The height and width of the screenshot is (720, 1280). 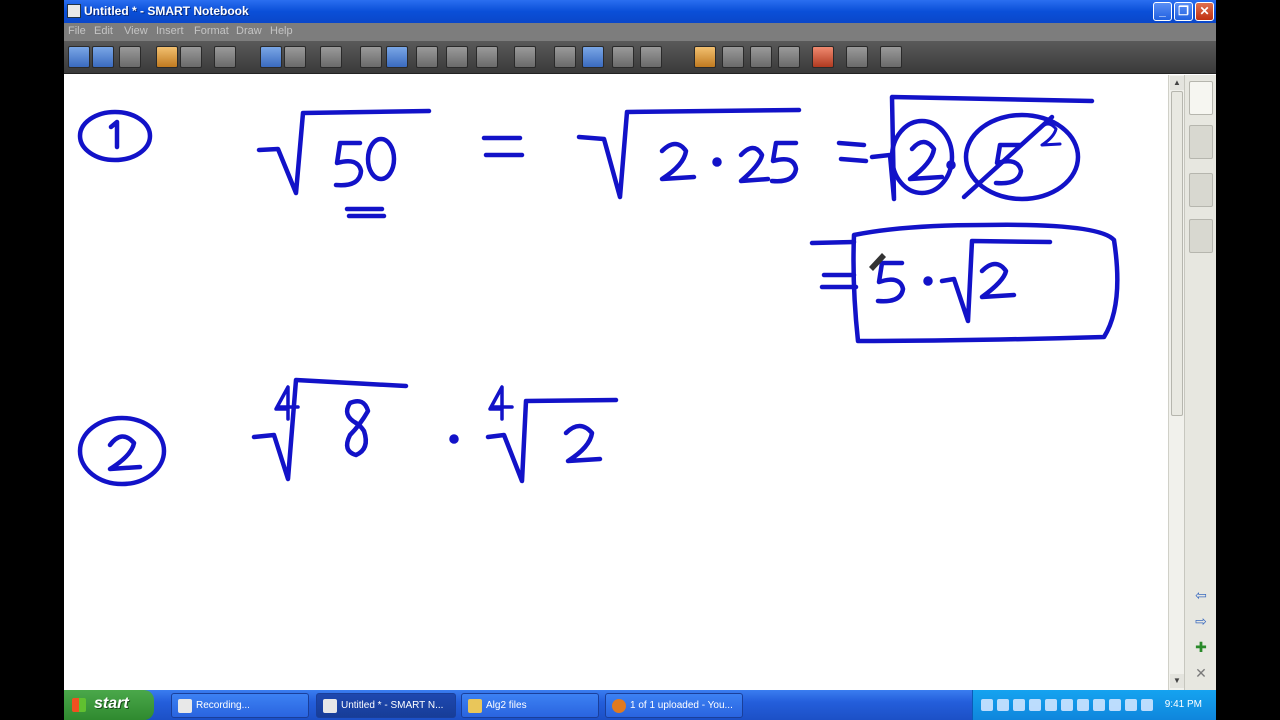 What do you see at coordinates (103, 57) in the screenshot?
I see `forward-icon` at bounding box center [103, 57].